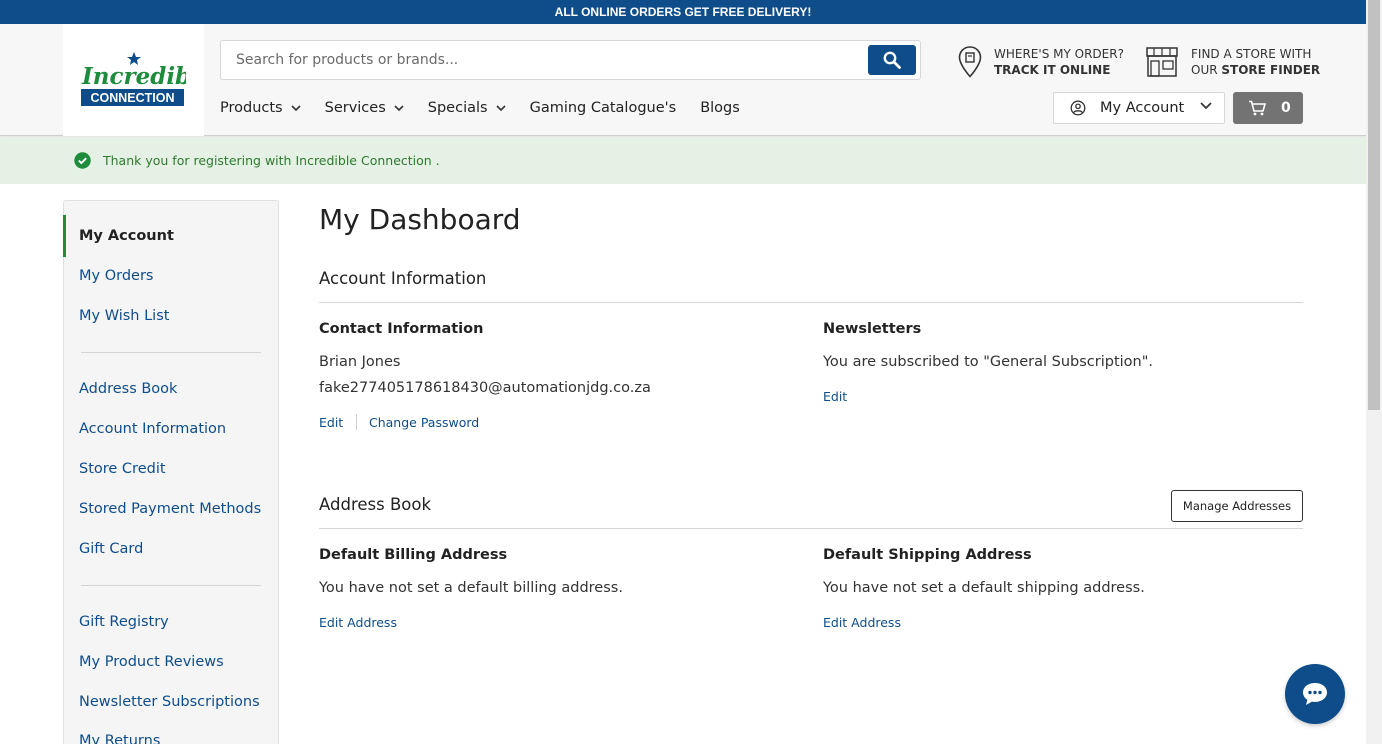  I want to click on nav-gaming-catalogue: Gaming Catalogue's, so click(603, 108).